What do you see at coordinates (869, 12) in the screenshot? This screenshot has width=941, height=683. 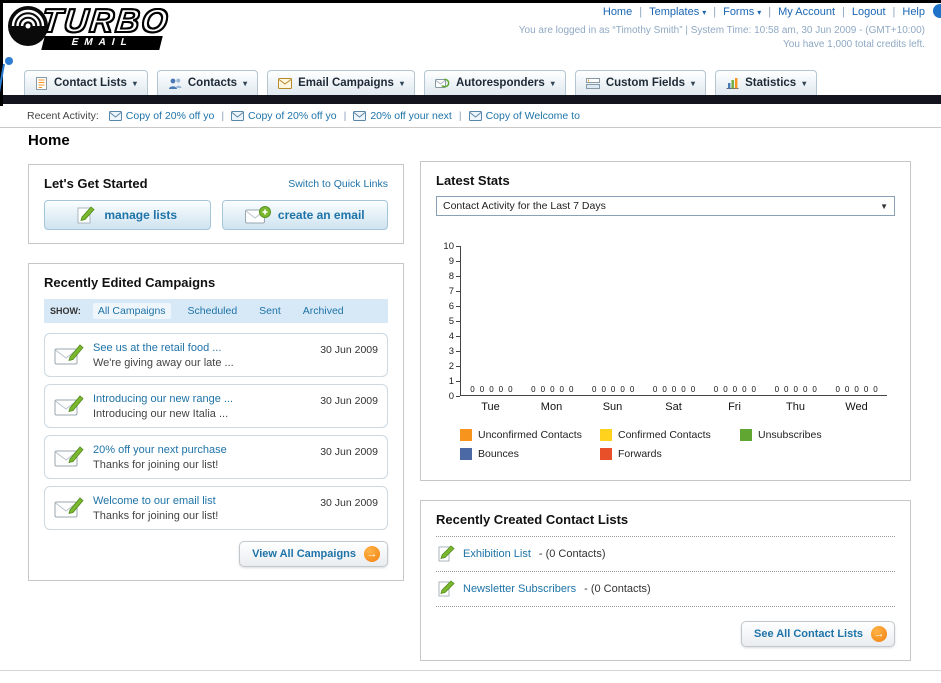 I see `top-link-logout: Logout` at bounding box center [869, 12].